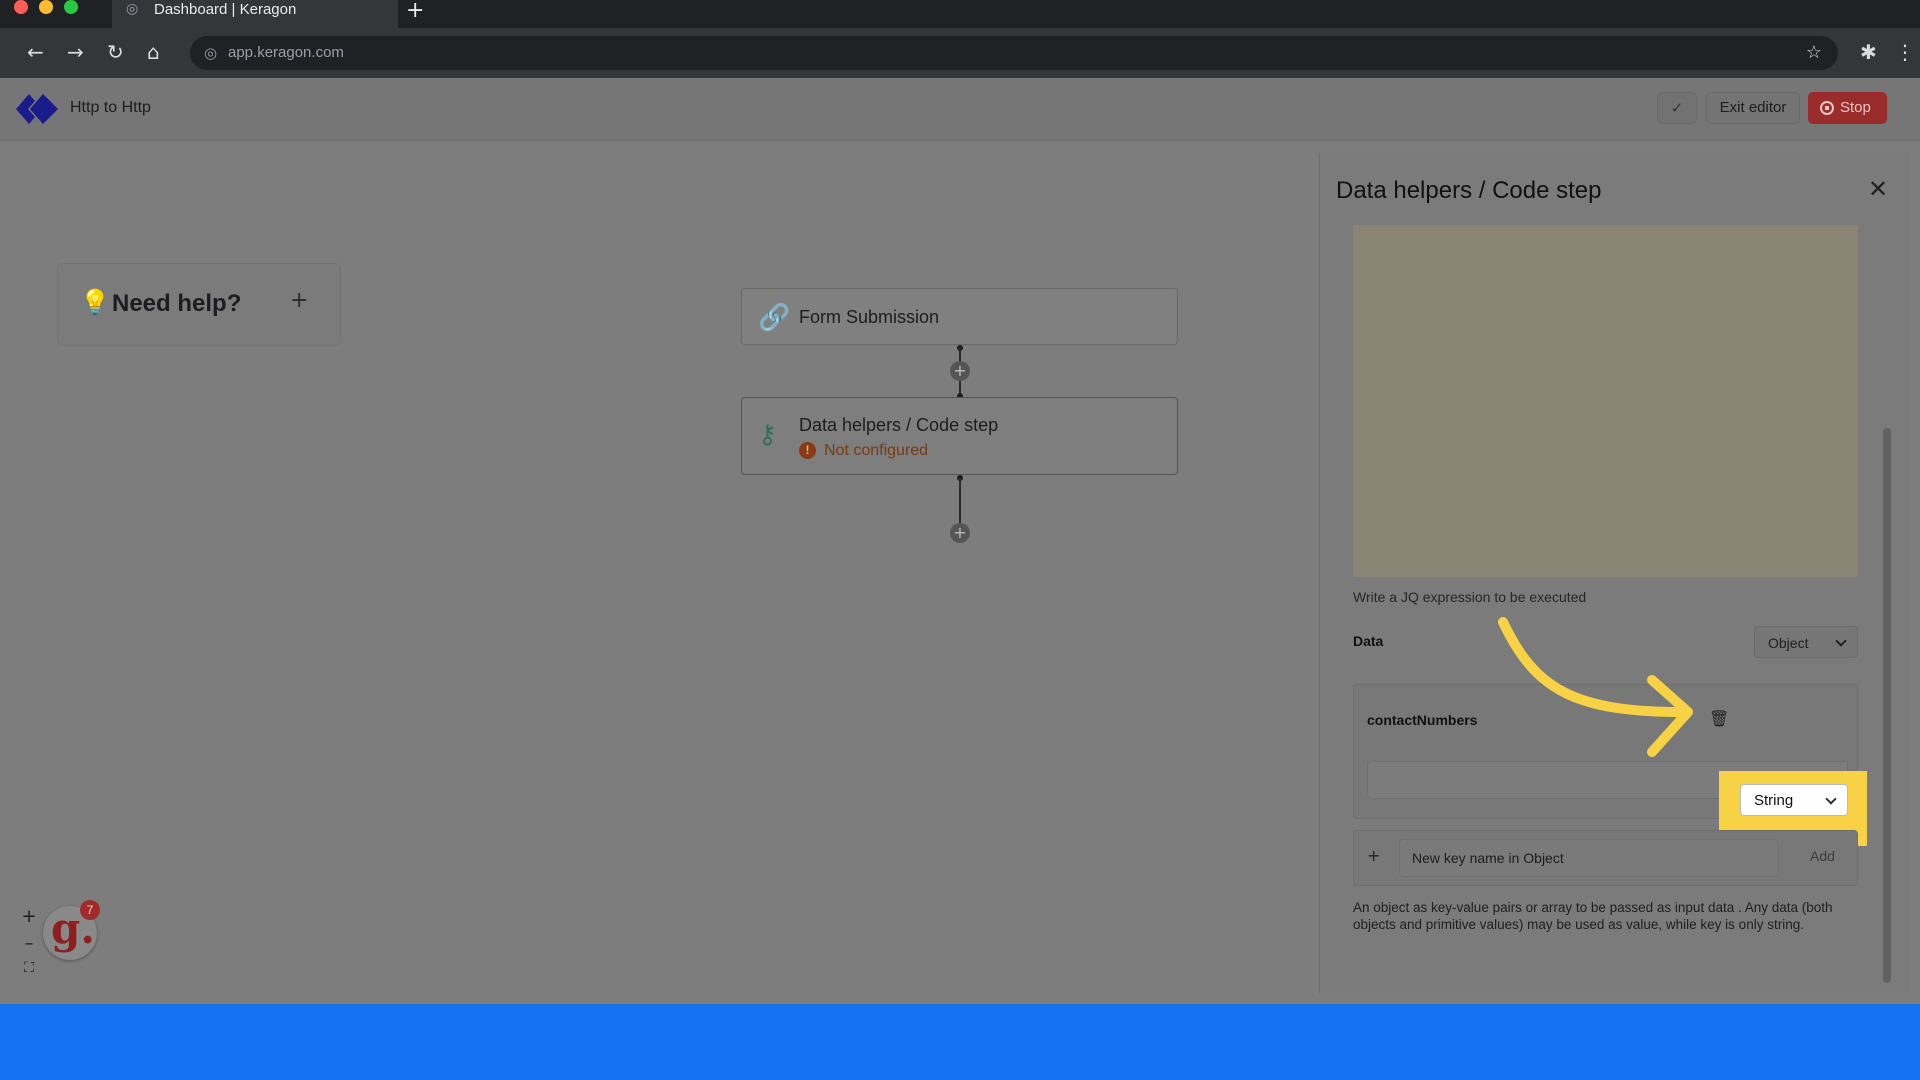 The width and height of the screenshot is (1920, 1080). Describe the element at coordinates (35, 52) in the screenshot. I see `back-arrow-icon: ←` at that location.